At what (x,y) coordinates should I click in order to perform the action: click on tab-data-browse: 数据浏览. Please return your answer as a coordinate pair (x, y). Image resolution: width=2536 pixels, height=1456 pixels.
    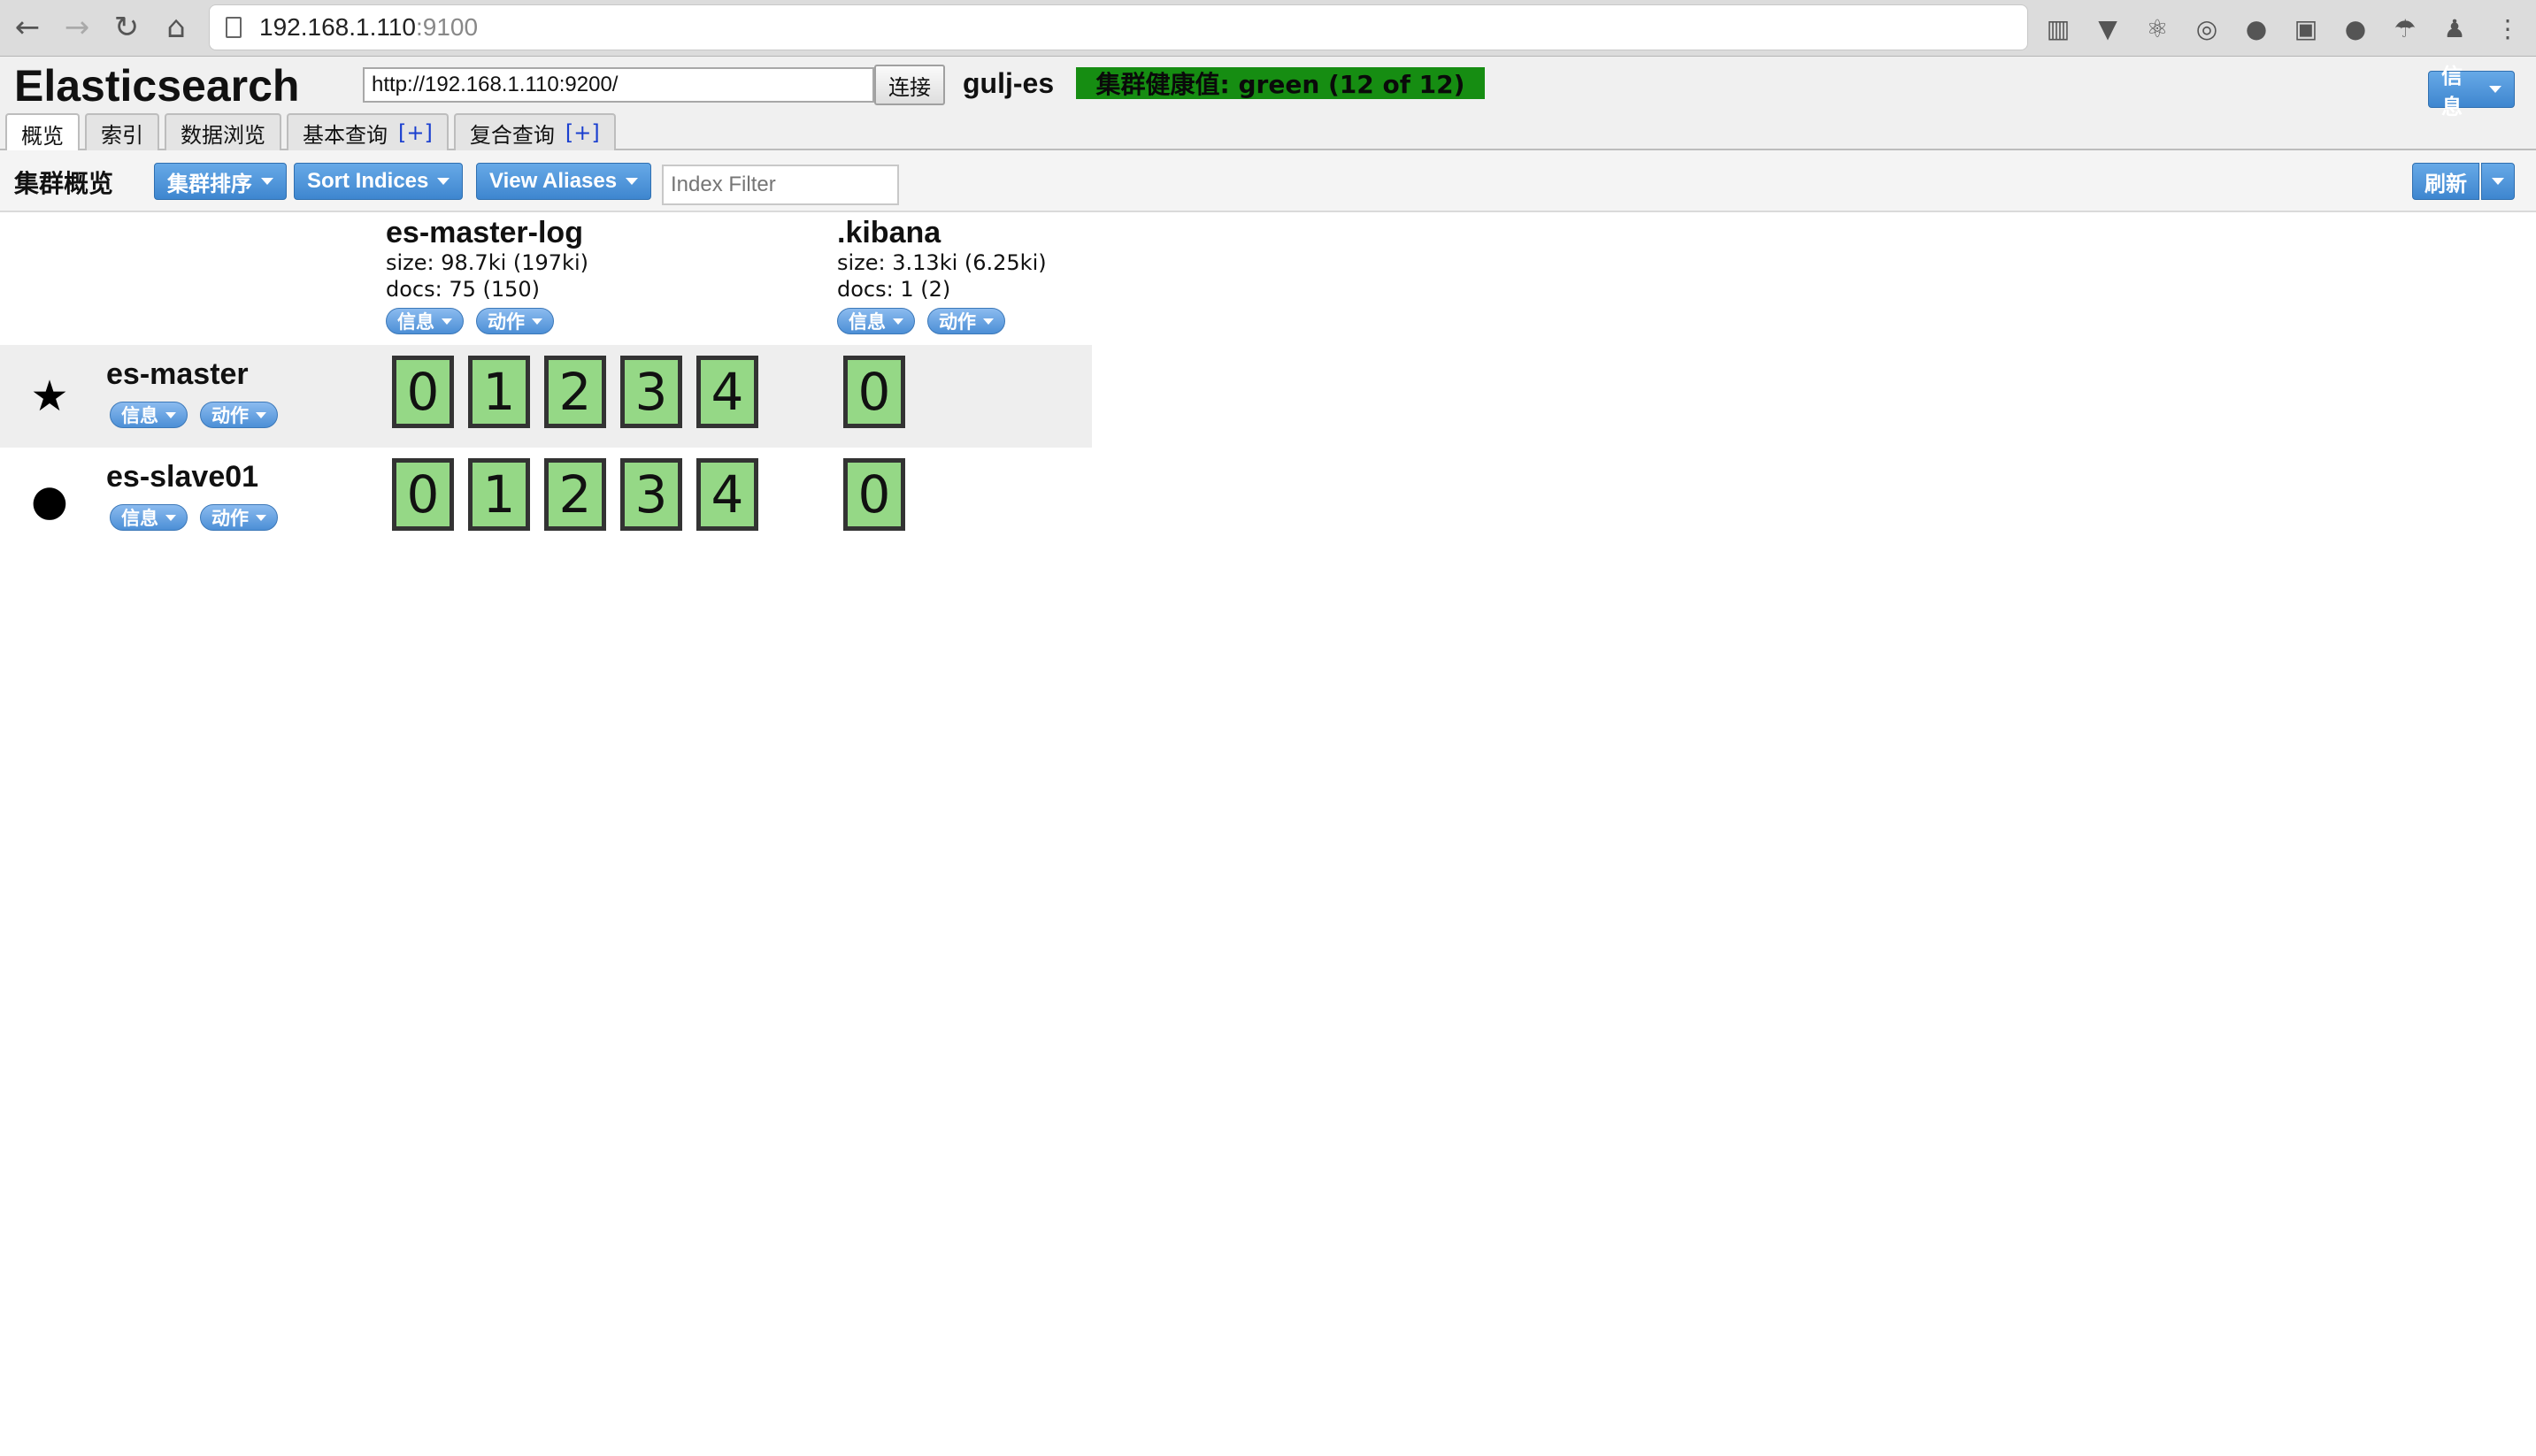
    Looking at the image, I should click on (223, 131).